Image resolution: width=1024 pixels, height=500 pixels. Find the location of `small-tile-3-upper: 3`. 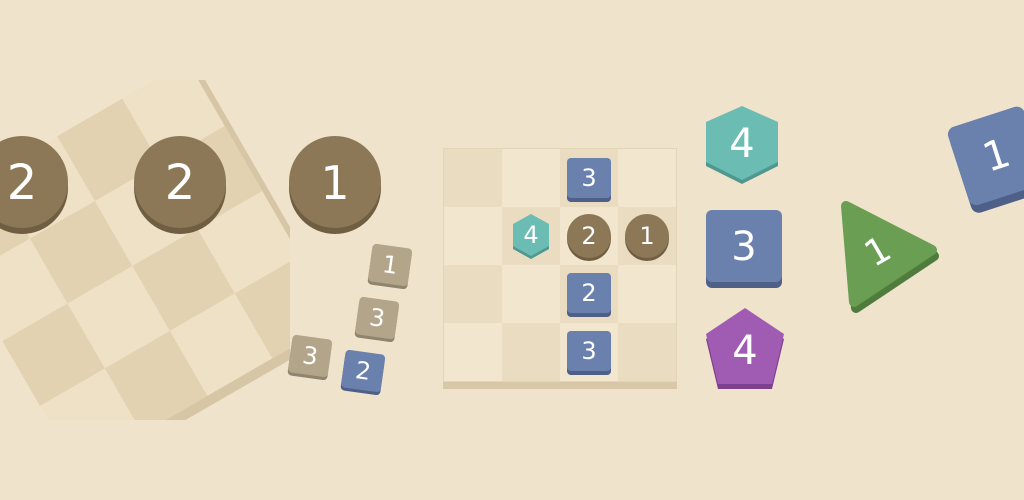

small-tile-3-upper: 3 is located at coordinates (377, 319).